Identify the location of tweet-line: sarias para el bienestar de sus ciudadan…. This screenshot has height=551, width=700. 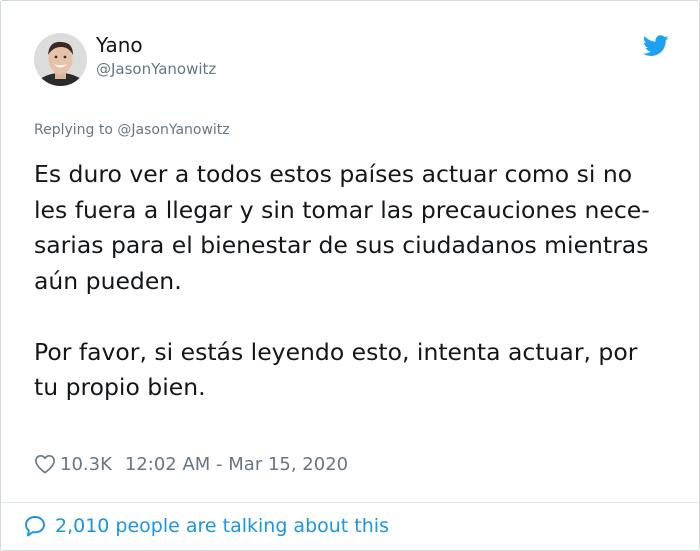
(341, 245).